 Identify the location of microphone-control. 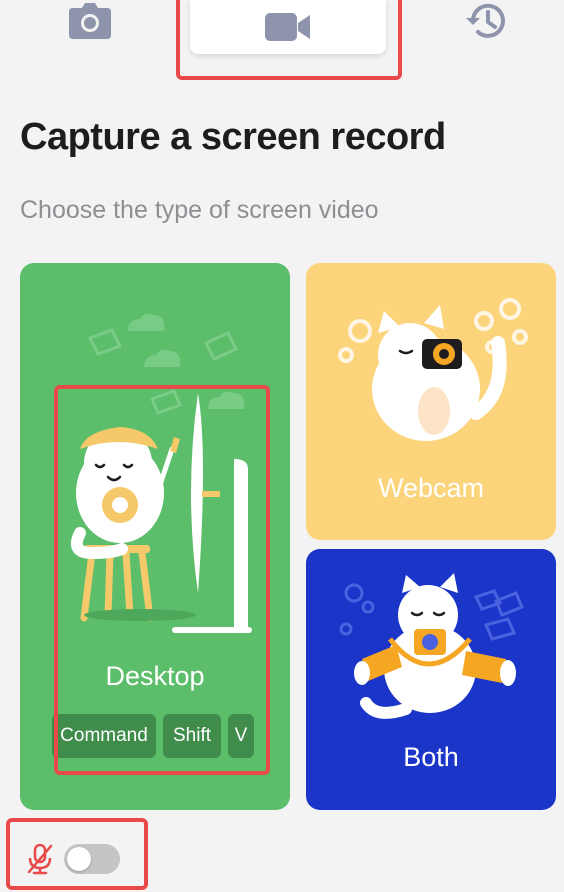
(75, 858).